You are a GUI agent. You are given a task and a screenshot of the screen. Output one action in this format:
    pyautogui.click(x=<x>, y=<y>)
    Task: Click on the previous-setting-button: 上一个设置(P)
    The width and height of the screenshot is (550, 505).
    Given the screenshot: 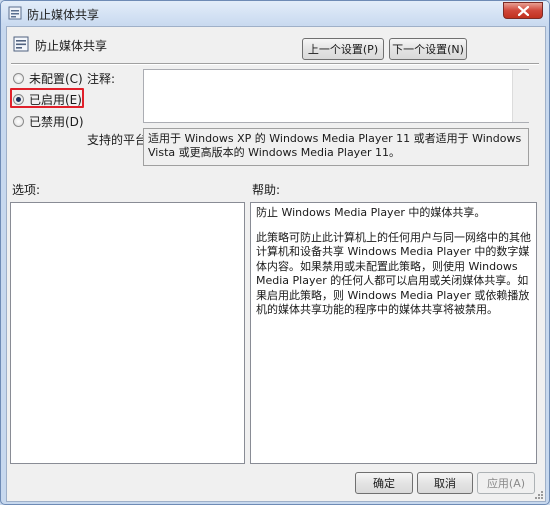 What is the action you would take?
    pyautogui.click(x=343, y=49)
    